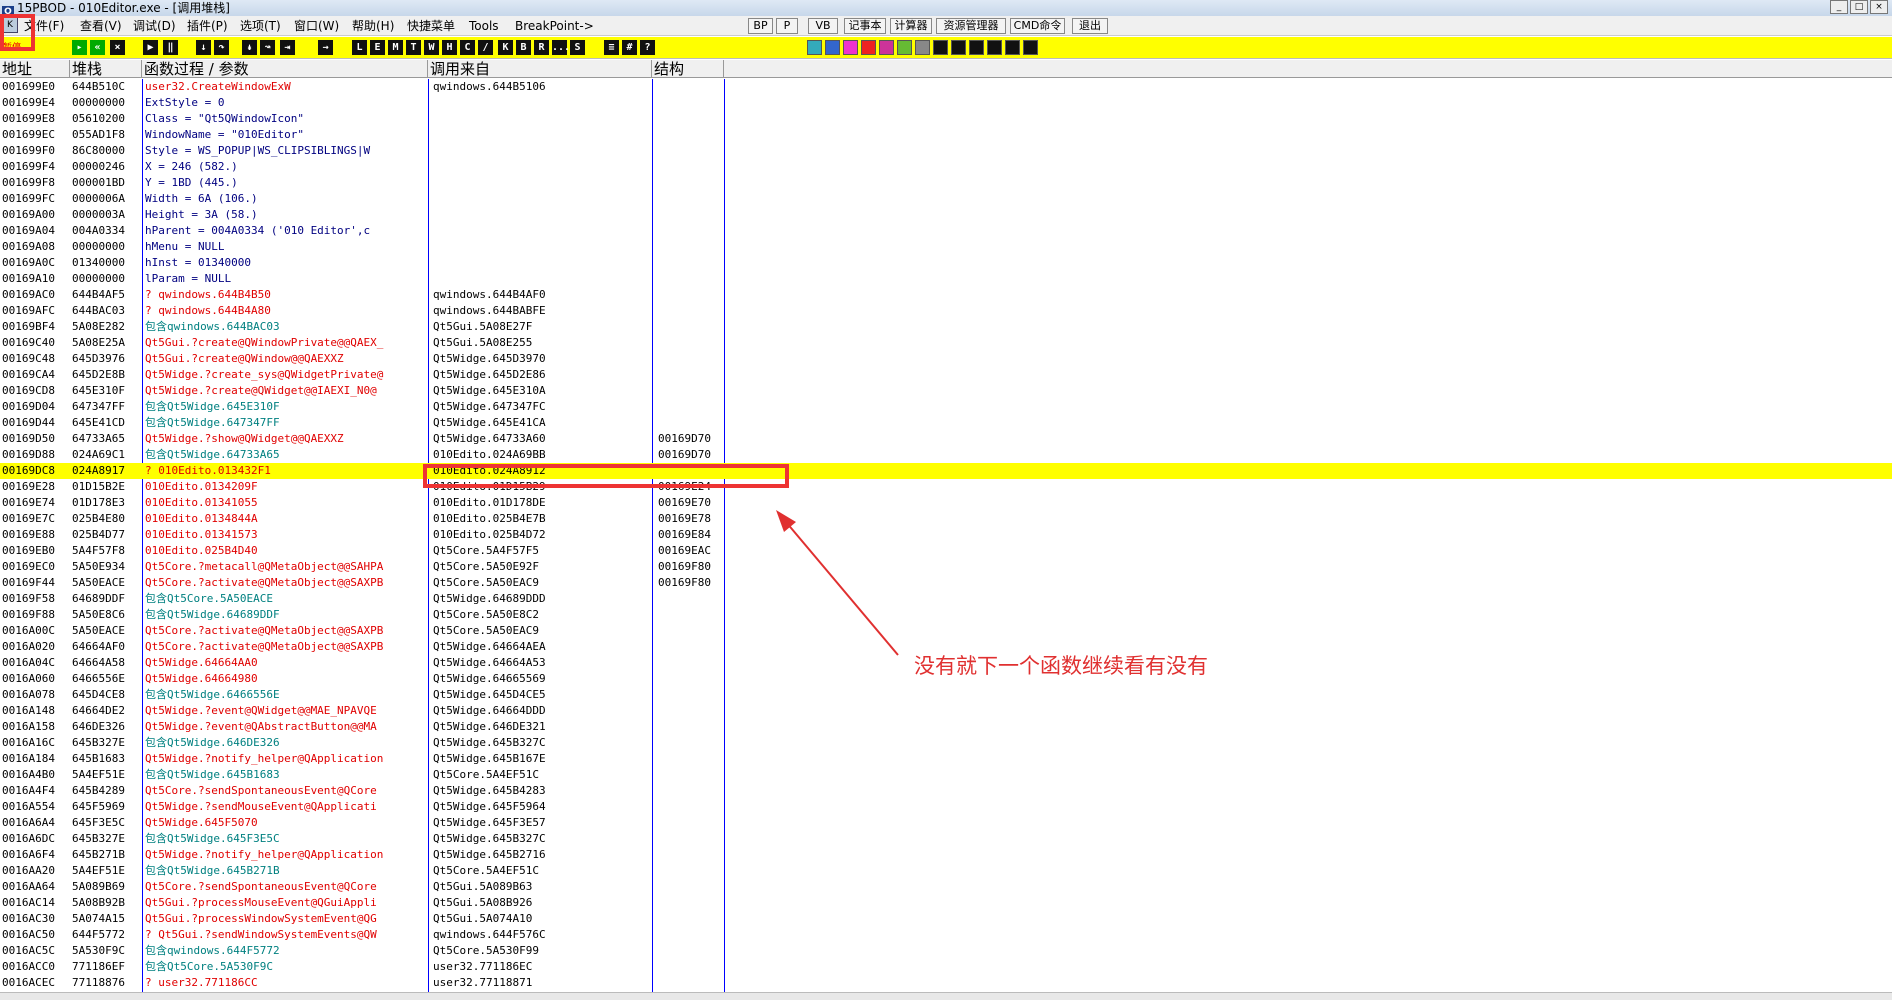  What do you see at coordinates (946, 103) in the screenshot?
I see `table-row: 001699E4 00000000 ExtStyle = 0` at bounding box center [946, 103].